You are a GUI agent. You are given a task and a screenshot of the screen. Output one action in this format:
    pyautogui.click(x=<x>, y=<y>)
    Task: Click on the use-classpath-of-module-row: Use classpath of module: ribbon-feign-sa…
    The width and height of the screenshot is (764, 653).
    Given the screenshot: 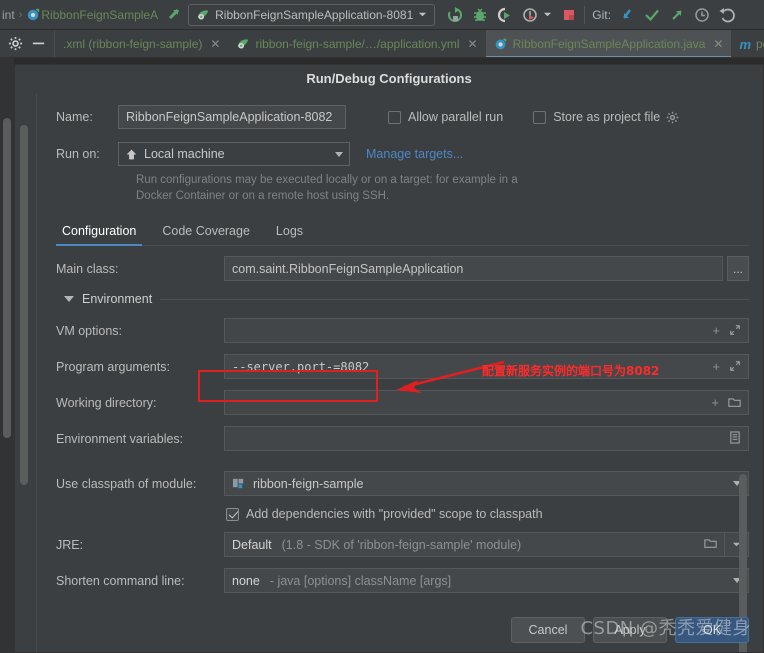 What is the action you would take?
    pyautogui.click(x=402, y=483)
    